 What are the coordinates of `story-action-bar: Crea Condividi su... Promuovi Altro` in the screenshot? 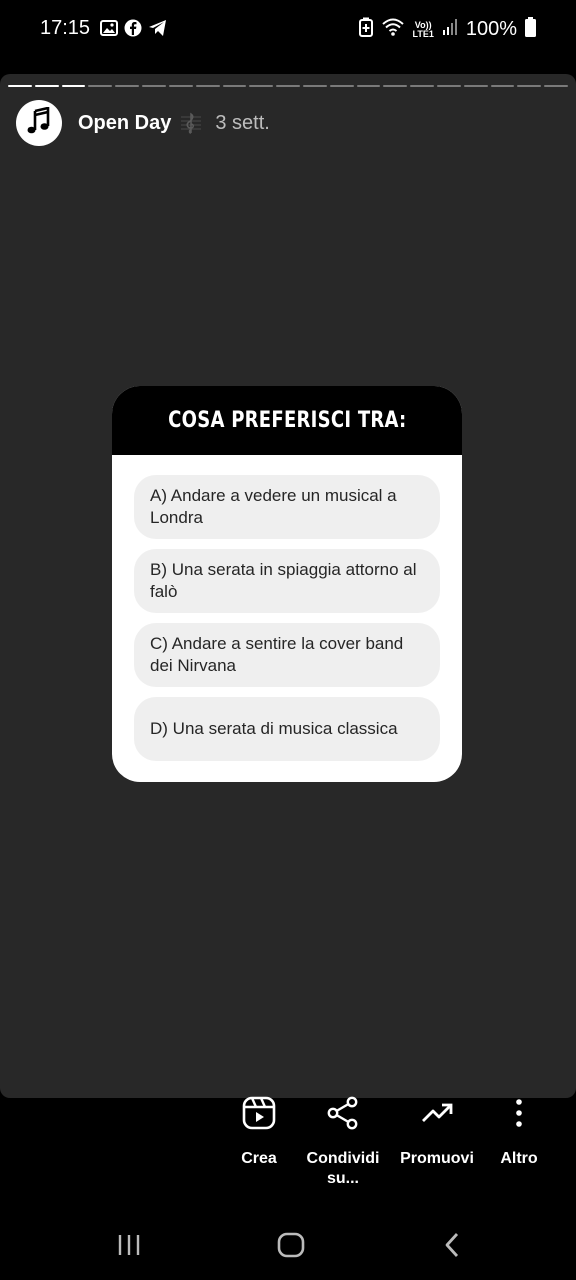 It's located at (288, 1149).